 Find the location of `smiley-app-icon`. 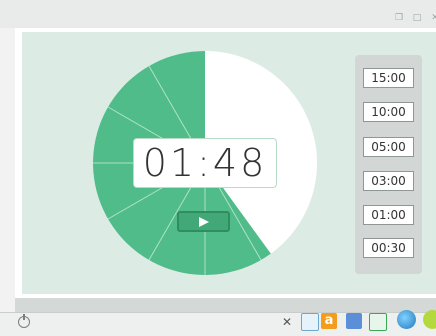

smiley-app-icon is located at coordinates (429, 319).